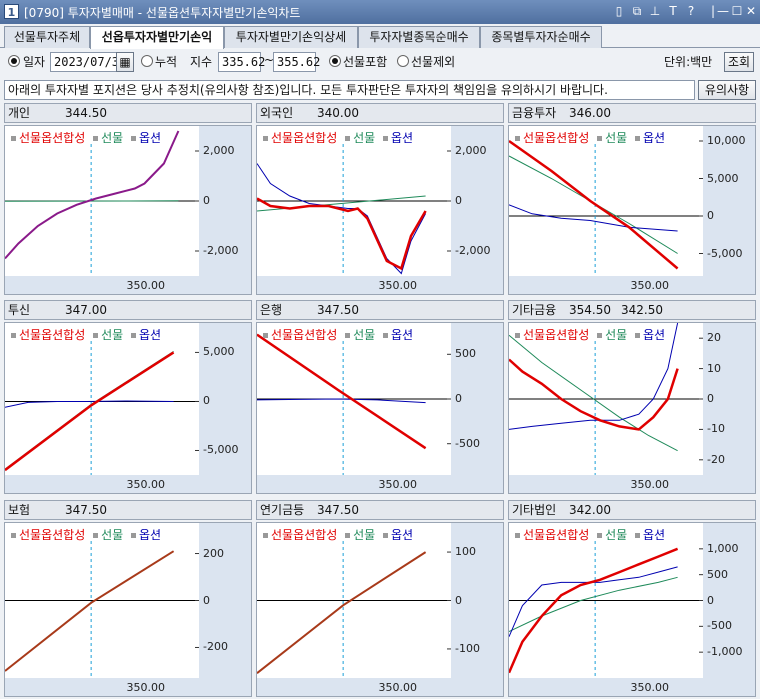  What do you see at coordinates (727, 90) in the screenshot?
I see `notice-button: 유의사항` at bounding box center [727, 90].